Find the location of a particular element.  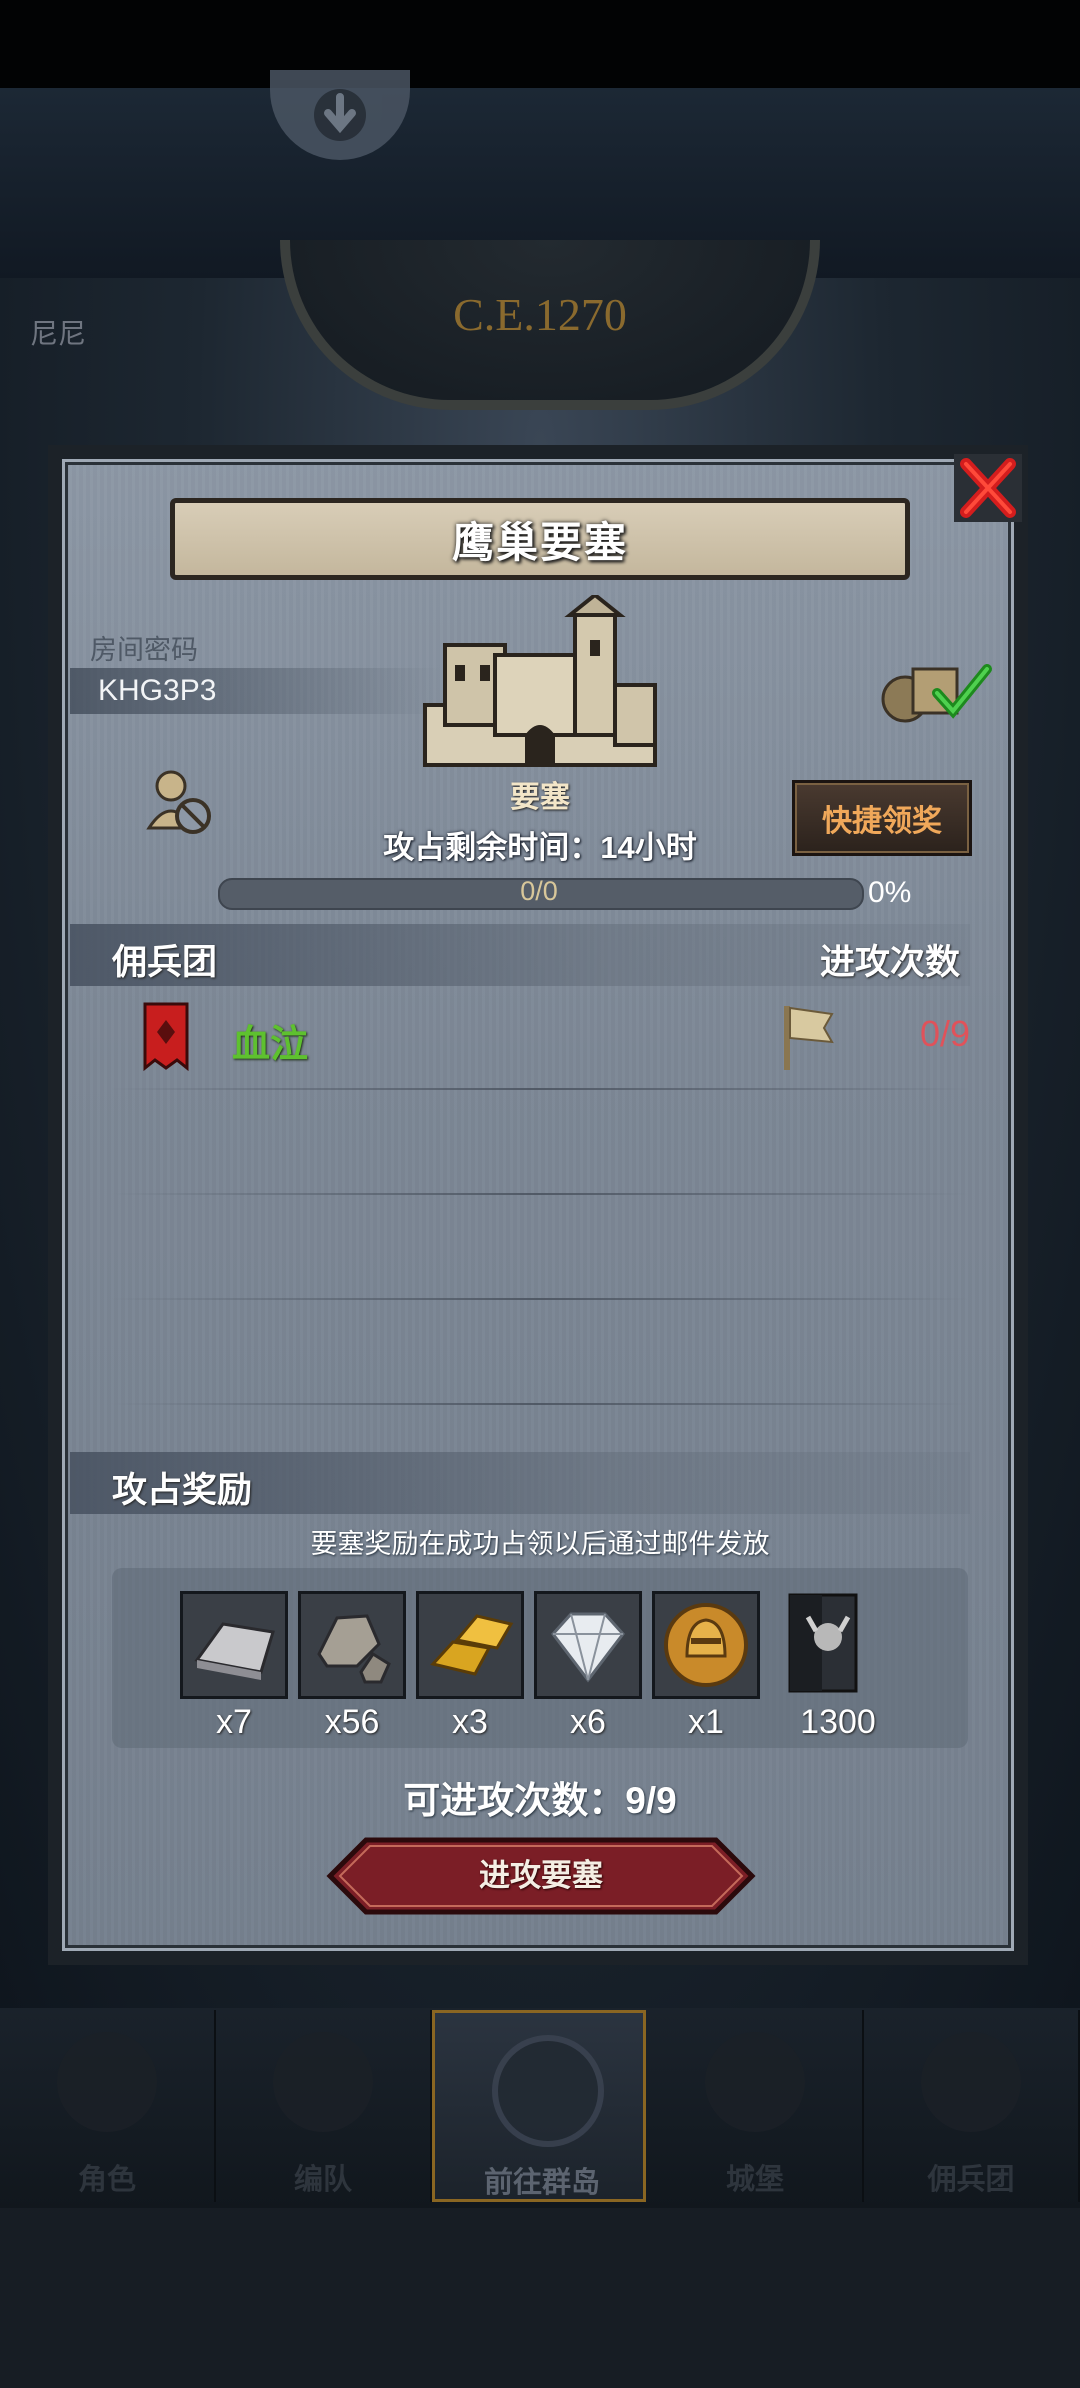

reward-qty: x1 is located at coordinates (706, 1722).